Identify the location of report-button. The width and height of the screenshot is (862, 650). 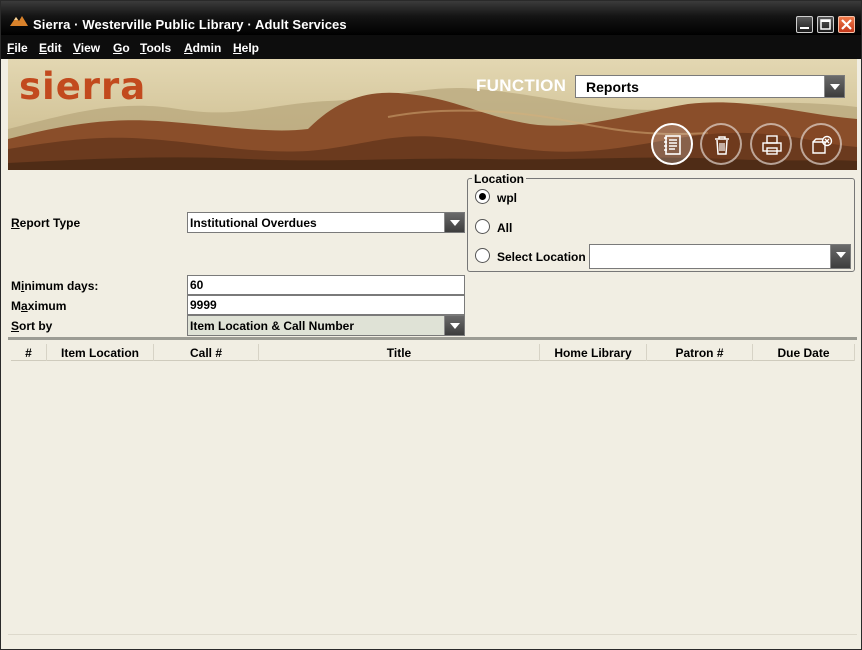
(672, 144).